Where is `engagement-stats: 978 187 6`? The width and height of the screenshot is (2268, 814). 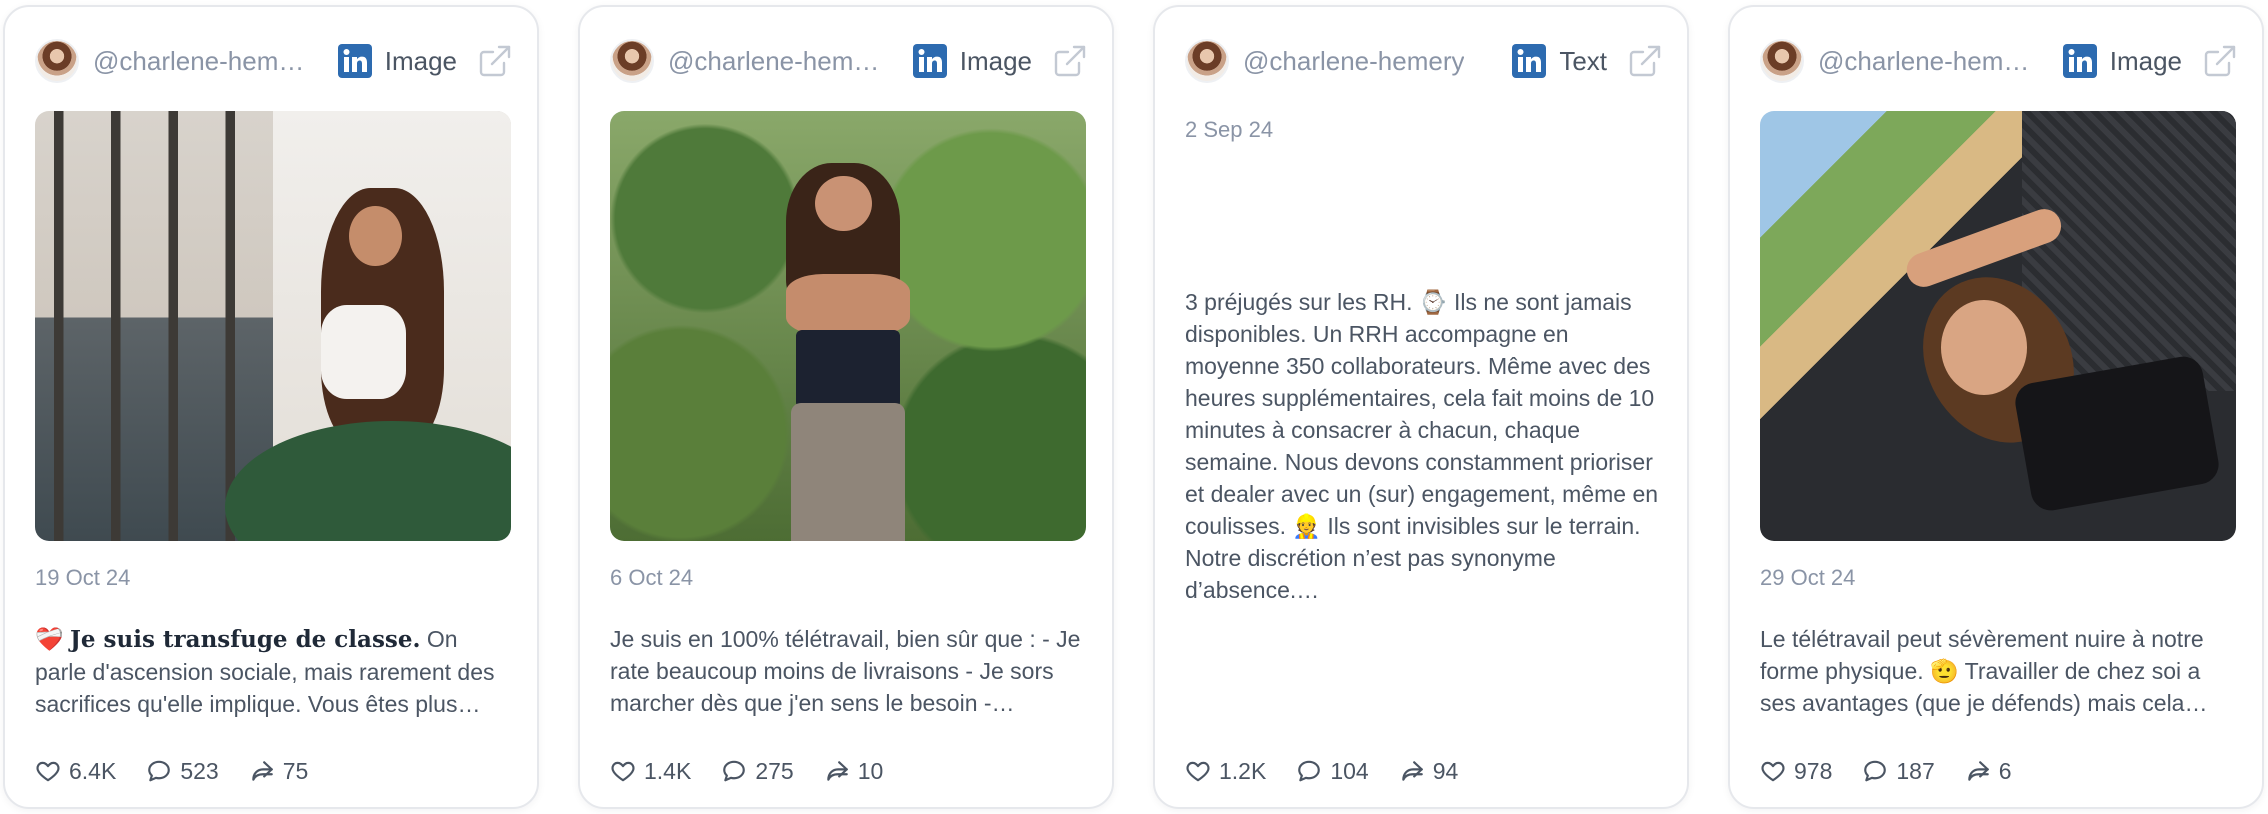 engagement-stats: 978 187 6 is located at coordinates (1901, 771).